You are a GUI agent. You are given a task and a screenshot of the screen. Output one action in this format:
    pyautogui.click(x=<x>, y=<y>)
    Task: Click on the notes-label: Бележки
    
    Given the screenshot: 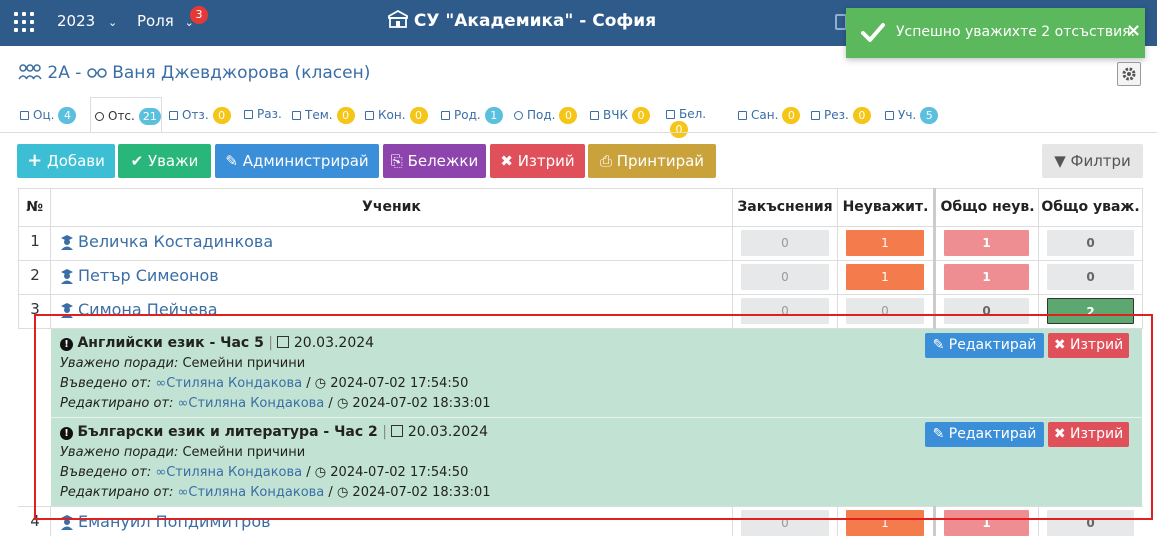 What is the action you would take?
    pyautogui.click(x=443, y=161)
    